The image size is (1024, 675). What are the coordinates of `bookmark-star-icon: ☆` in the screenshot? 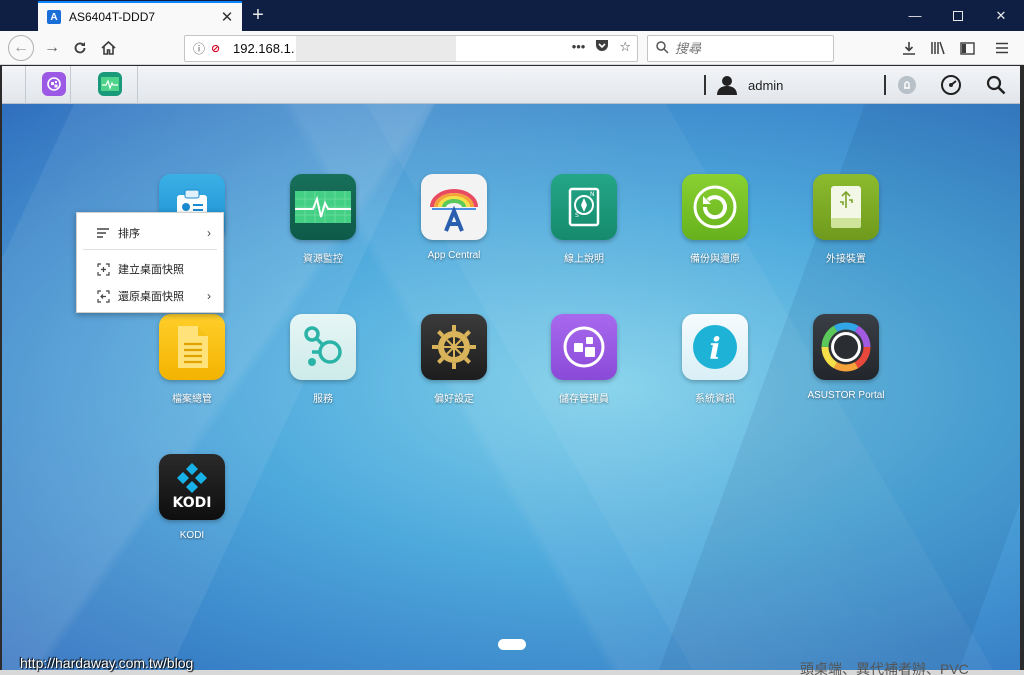 It's located at (625, 47).